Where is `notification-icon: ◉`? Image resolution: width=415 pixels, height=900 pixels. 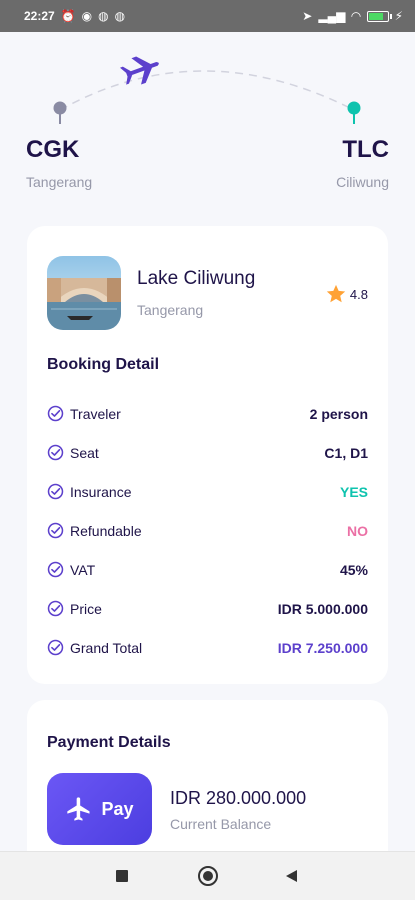
notification-icon: ◉ is located at coordinates (87, 16).